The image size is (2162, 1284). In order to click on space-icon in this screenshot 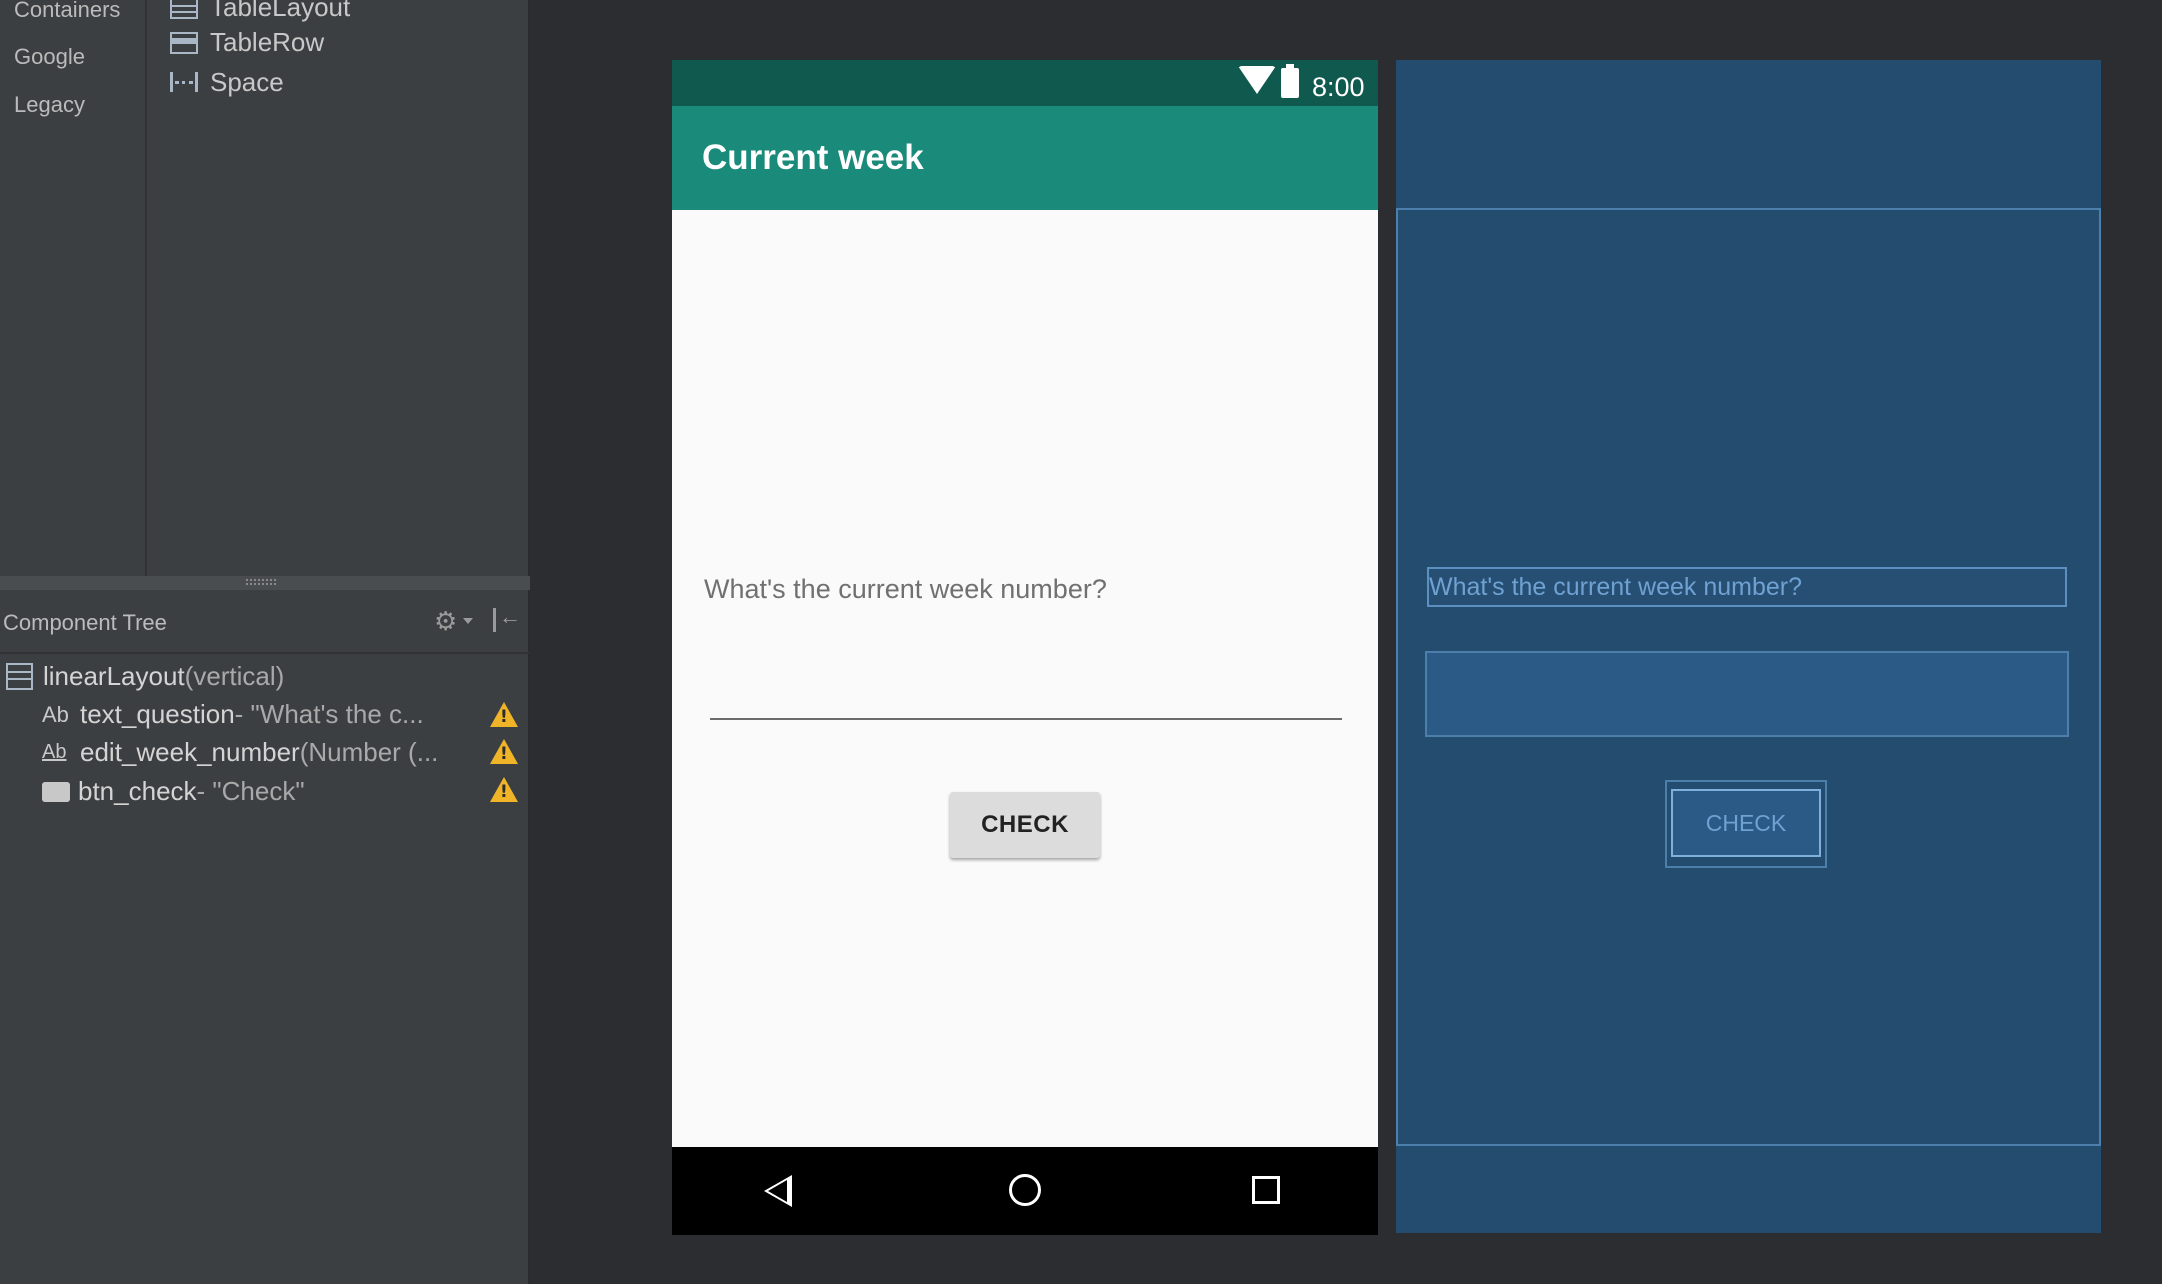, I will do `click(184, 82)`.